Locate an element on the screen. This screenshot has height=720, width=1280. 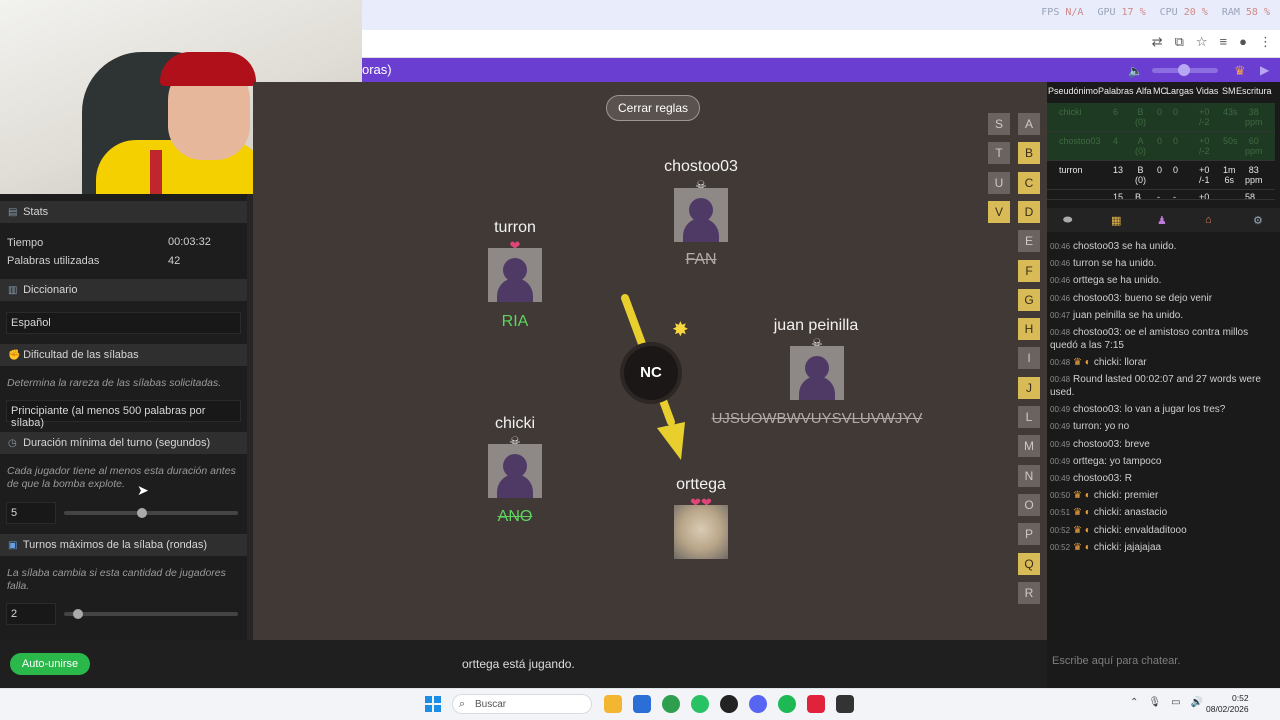
network-icon: ▭ is located at coordinates (1175, 702).